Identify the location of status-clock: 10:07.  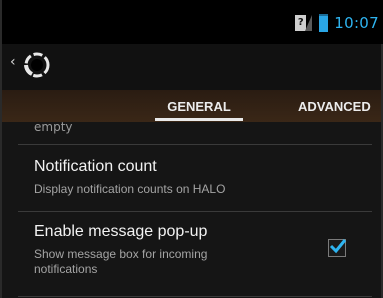
(356, 23).